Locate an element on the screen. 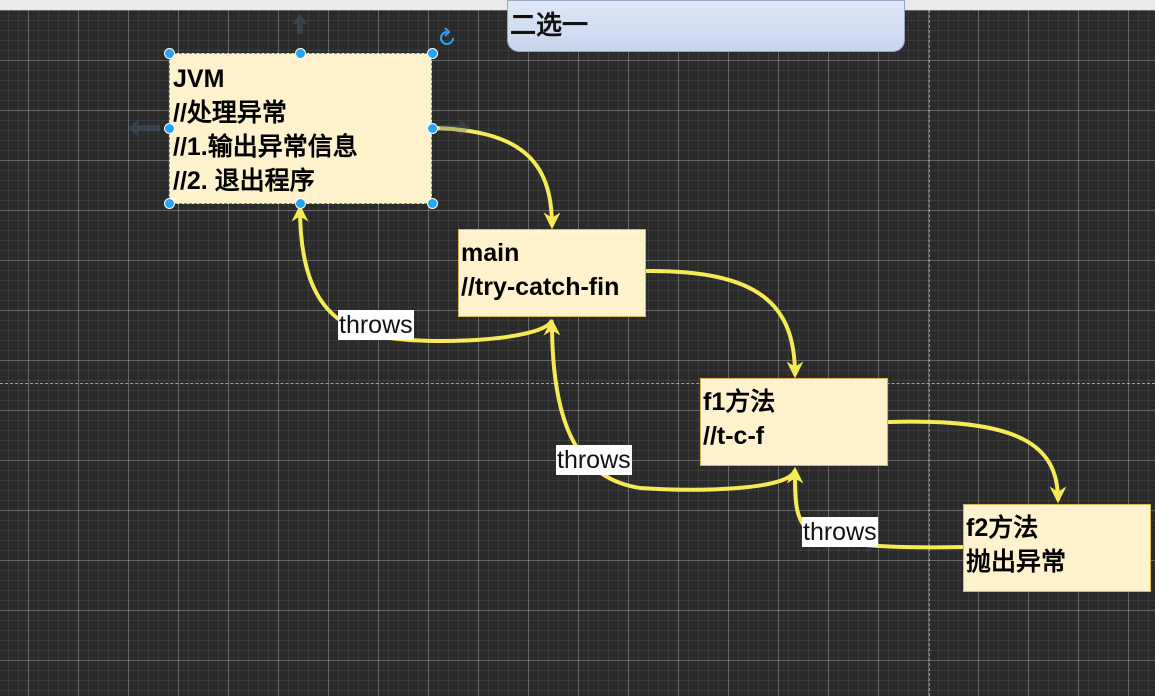  node-jvm-line-1: JVM is located at coordinates (199, 79).